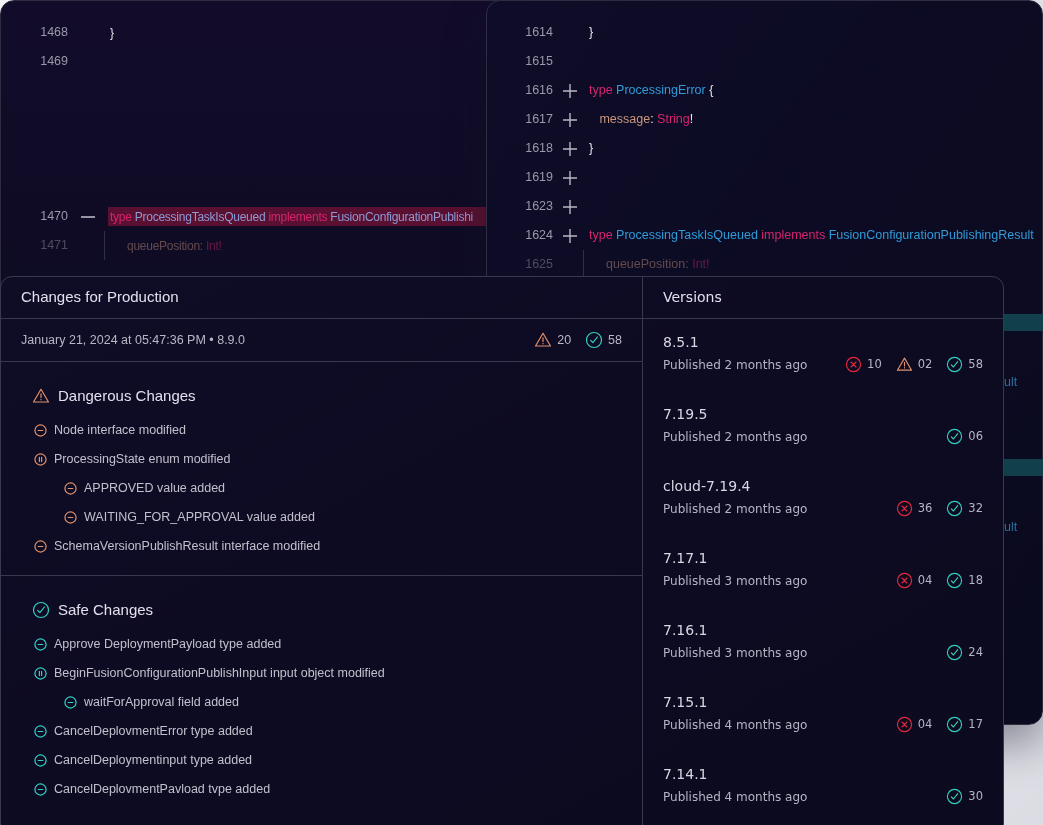  I want to click on code-line: queuePosition: Int!, so click(658, 265).